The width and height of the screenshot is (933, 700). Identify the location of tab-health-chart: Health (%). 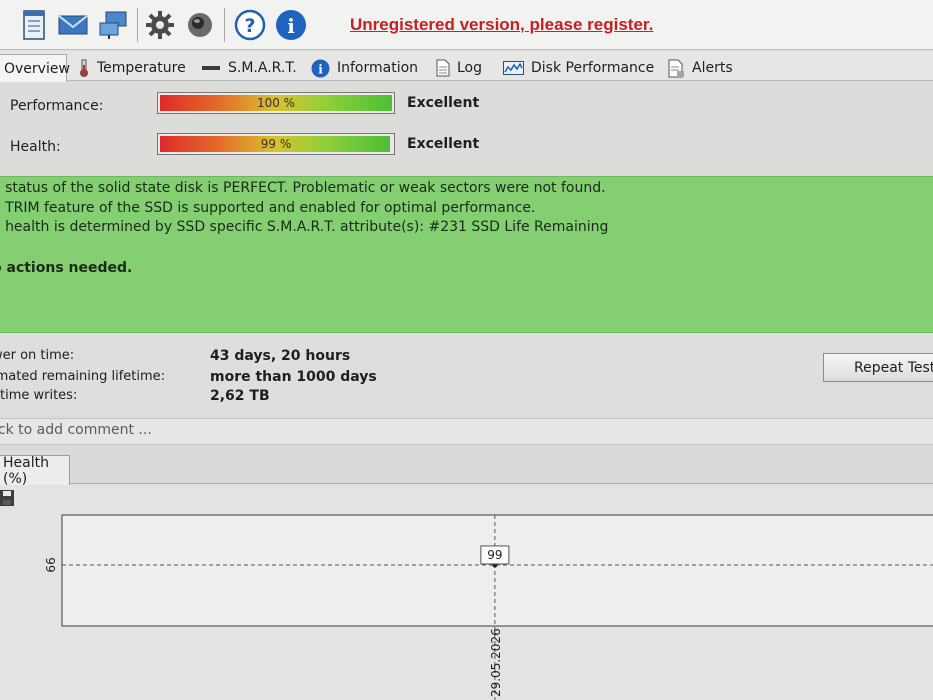
(35, 470).